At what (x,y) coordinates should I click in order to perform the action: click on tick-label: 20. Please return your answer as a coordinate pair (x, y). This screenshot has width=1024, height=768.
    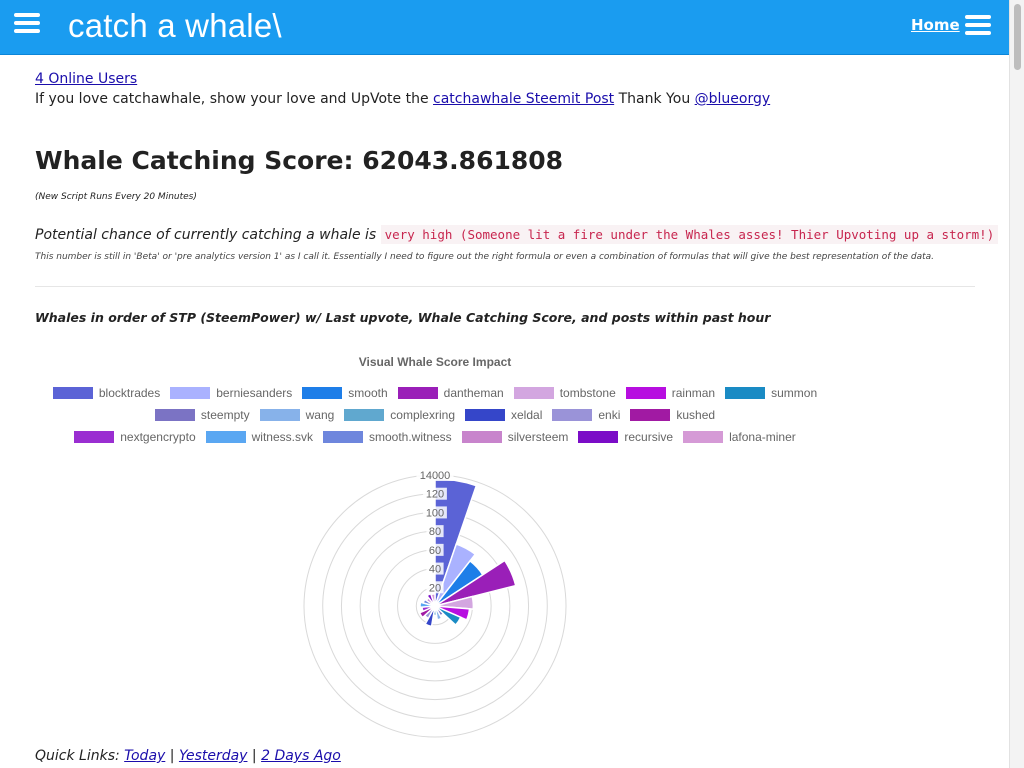
    Looking at the image, I should click on (435, 588).